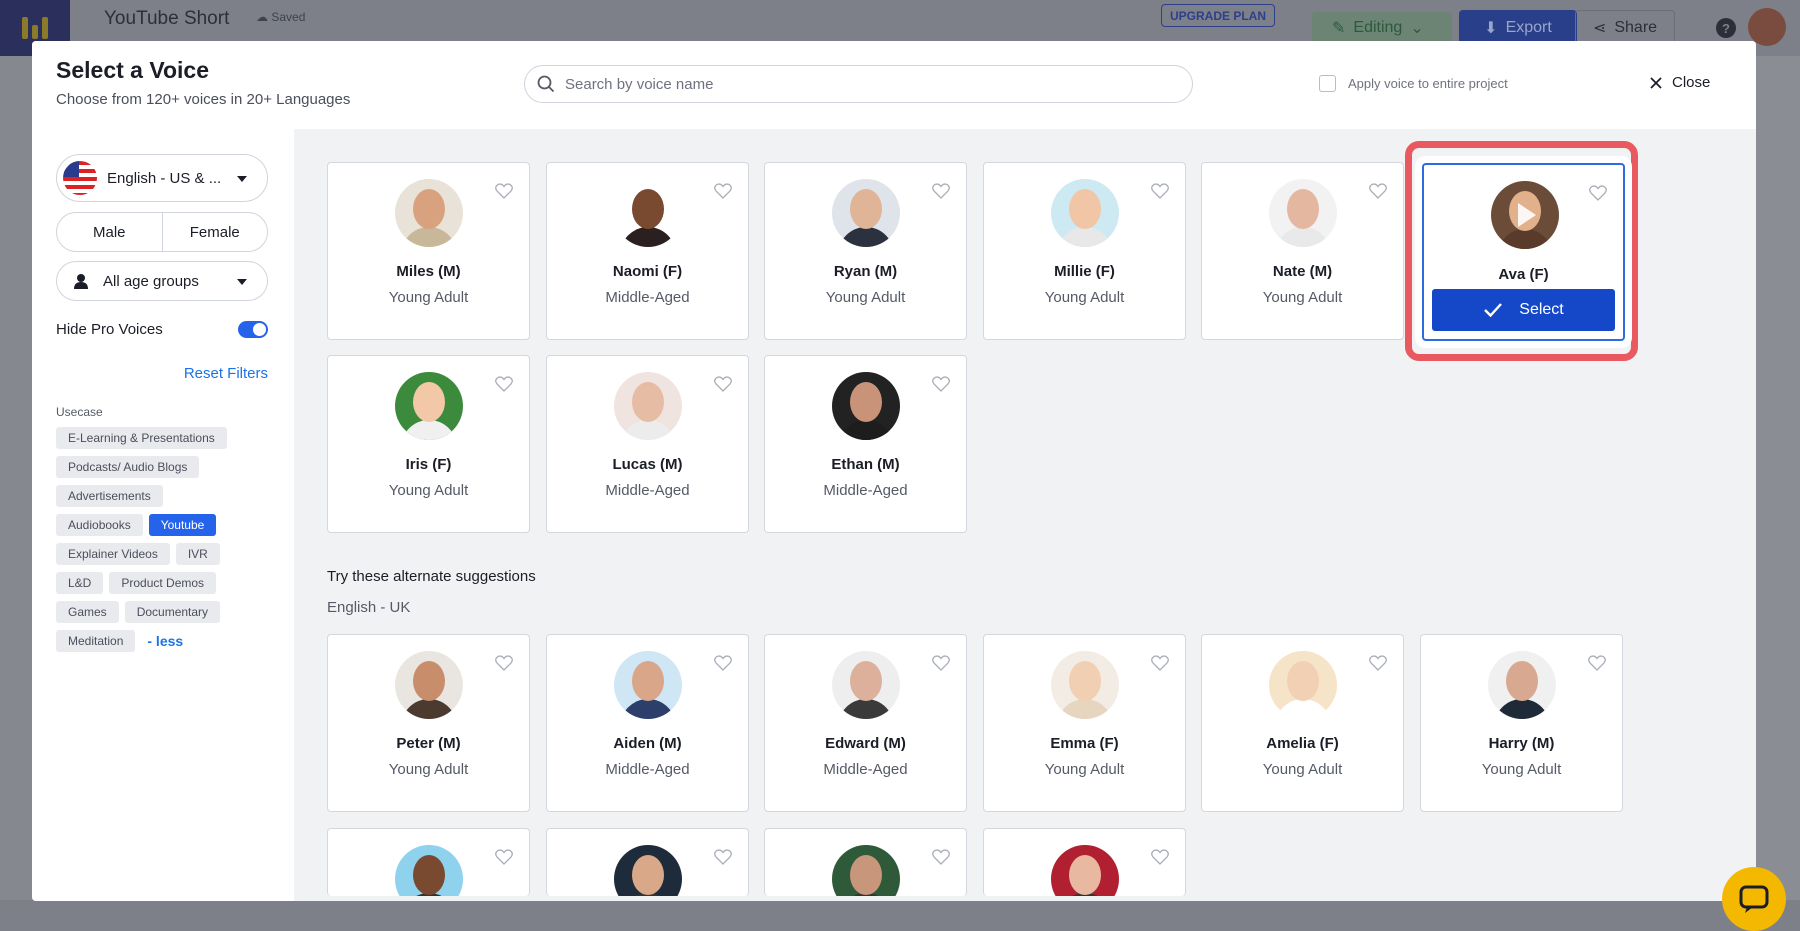 This screenshot has width=1800, height=931. What do you see at coordinates (428, 251) in the screenshot?
I see `voice-card: Miles (M) Young Adult` at bounding box center [428, 251].